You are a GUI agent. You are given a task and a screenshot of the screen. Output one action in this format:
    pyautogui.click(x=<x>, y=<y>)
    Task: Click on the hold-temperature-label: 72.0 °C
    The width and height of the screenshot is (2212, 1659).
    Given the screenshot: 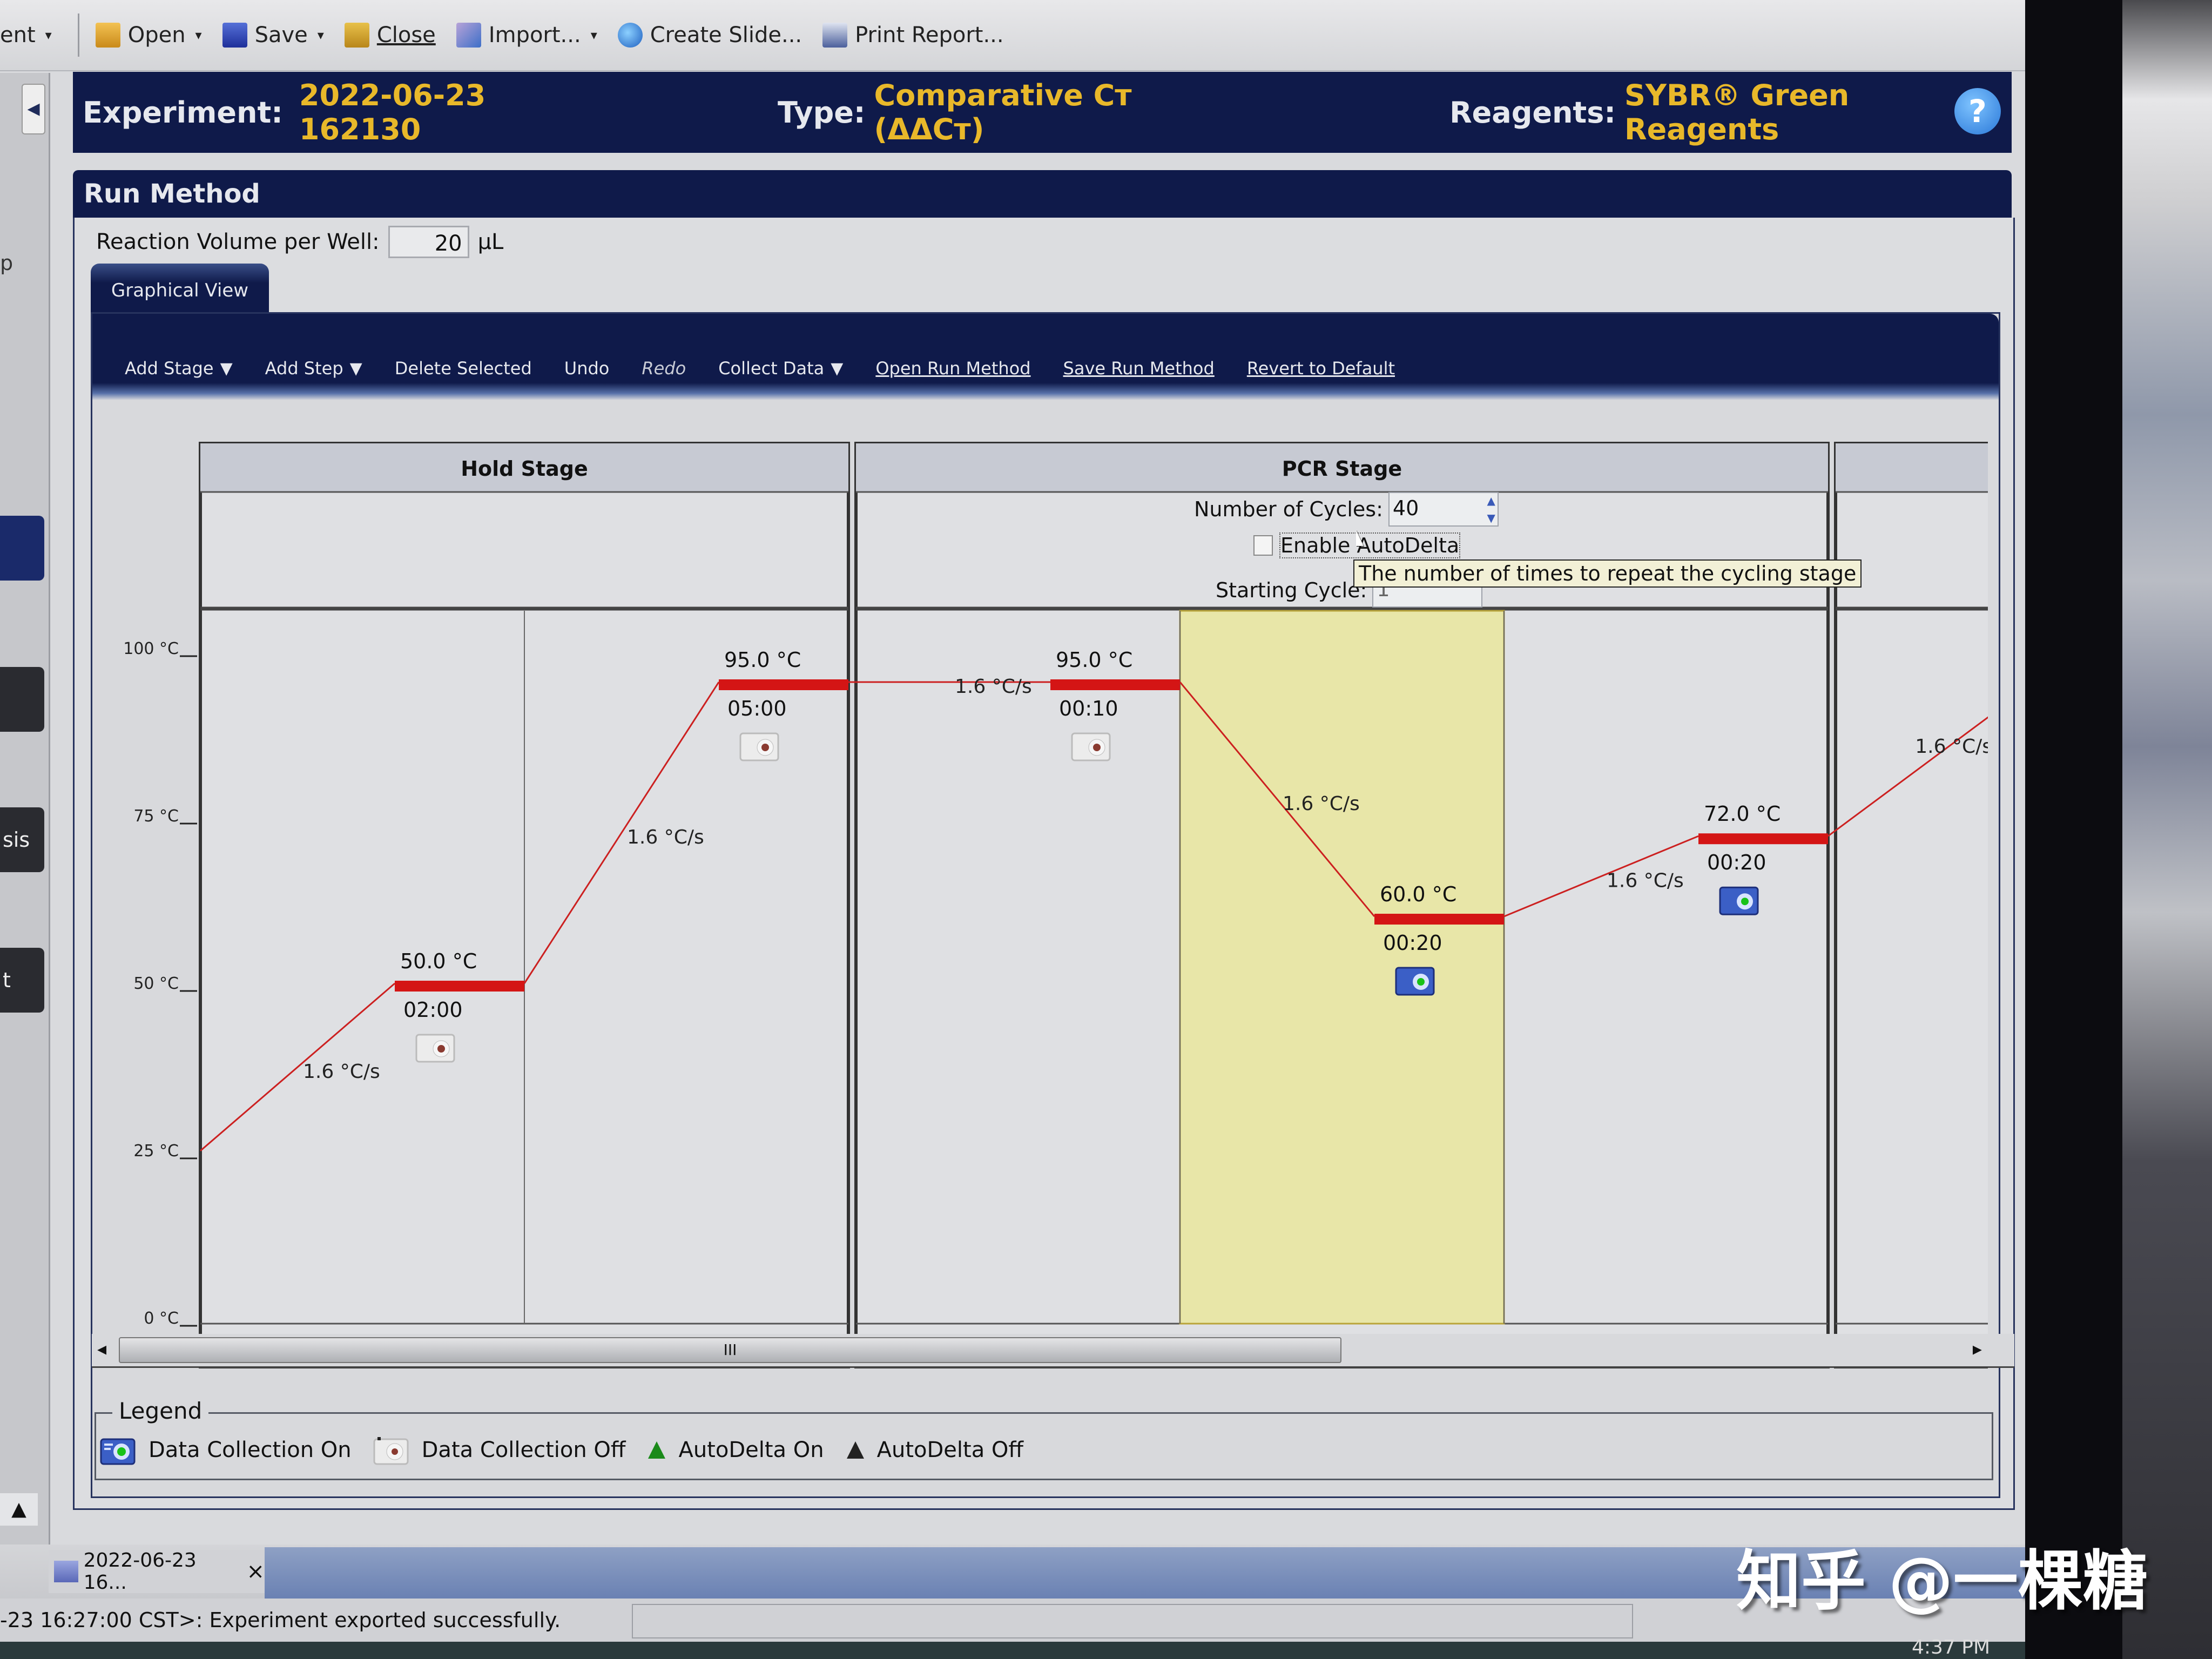 What is the action you would take?
    pyautogui.click(x=1742, y=814)
    